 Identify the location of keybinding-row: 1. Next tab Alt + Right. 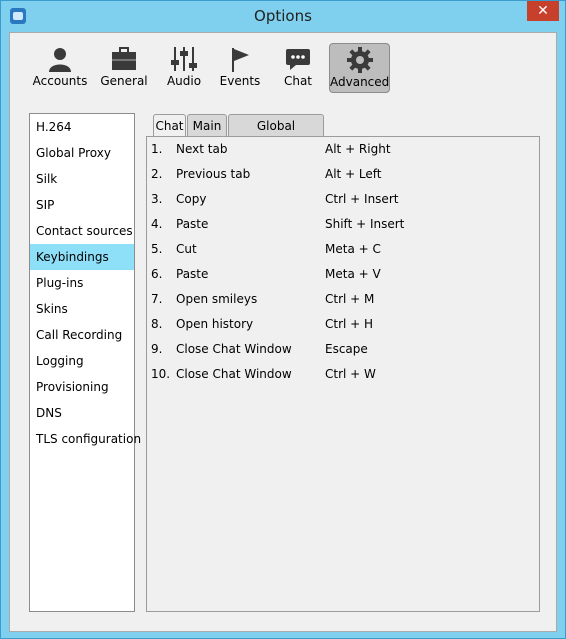
(343, 149).